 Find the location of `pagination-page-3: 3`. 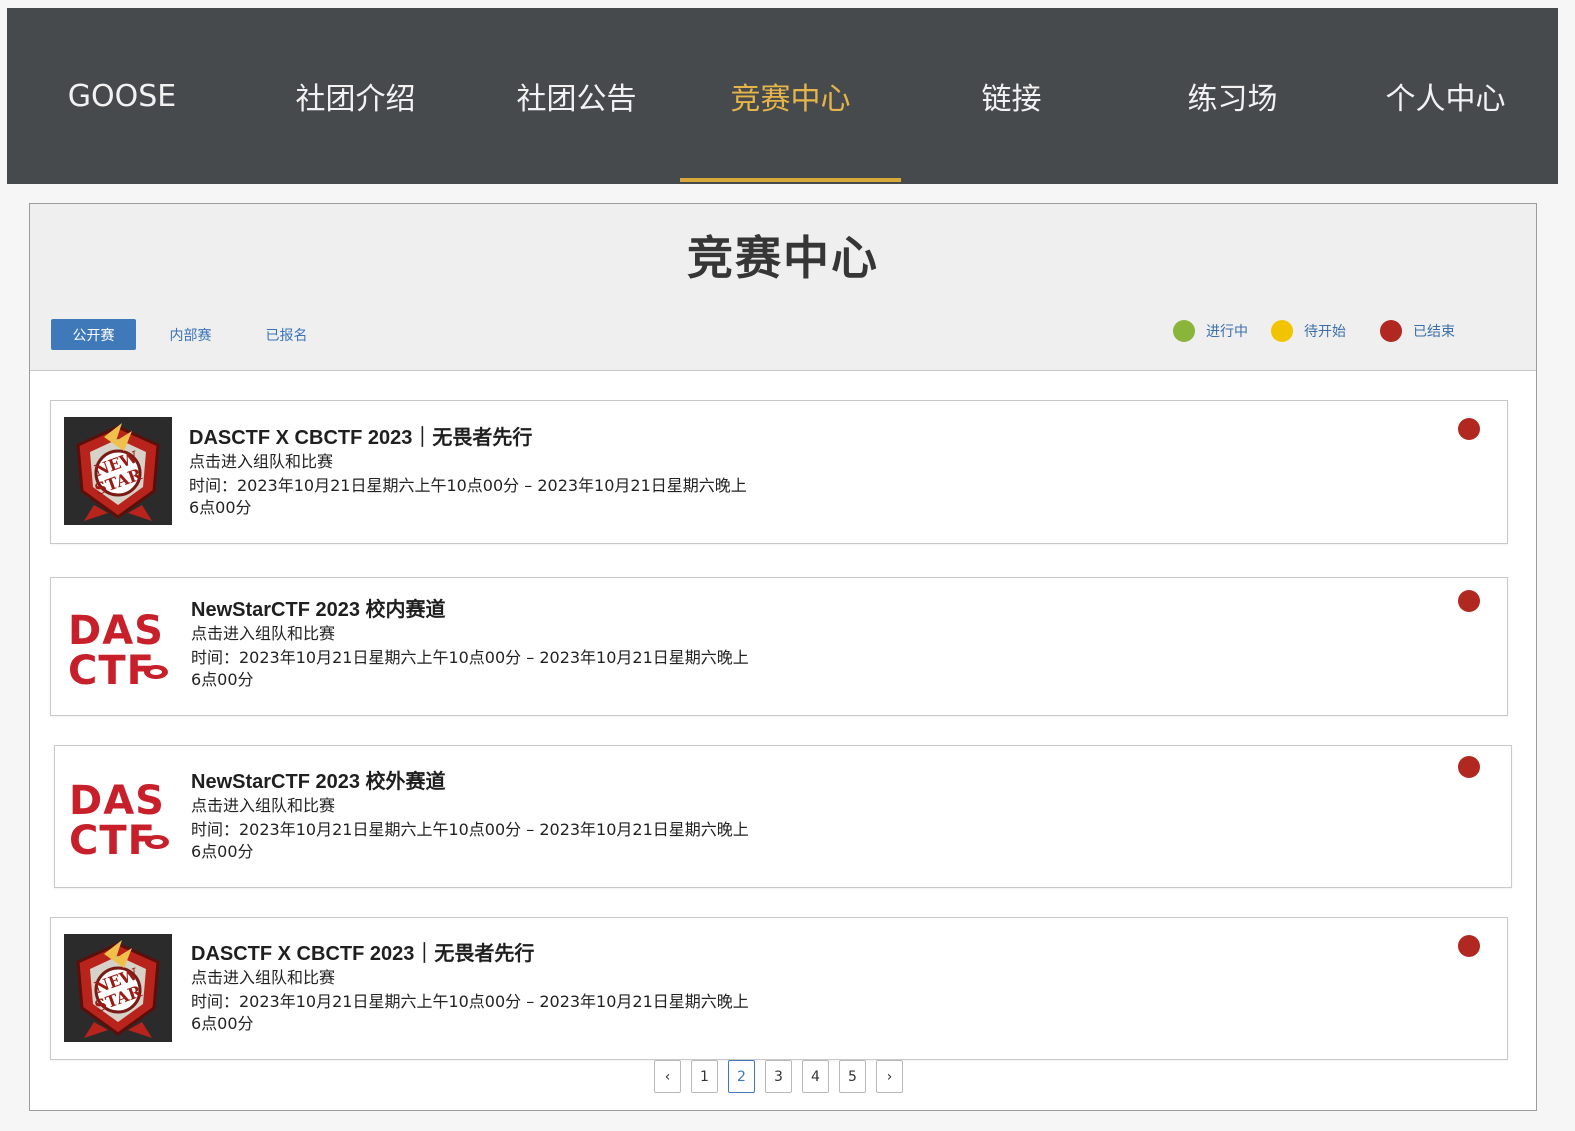

pagination-page-3: 3 is located at coordinates (778, 1076).